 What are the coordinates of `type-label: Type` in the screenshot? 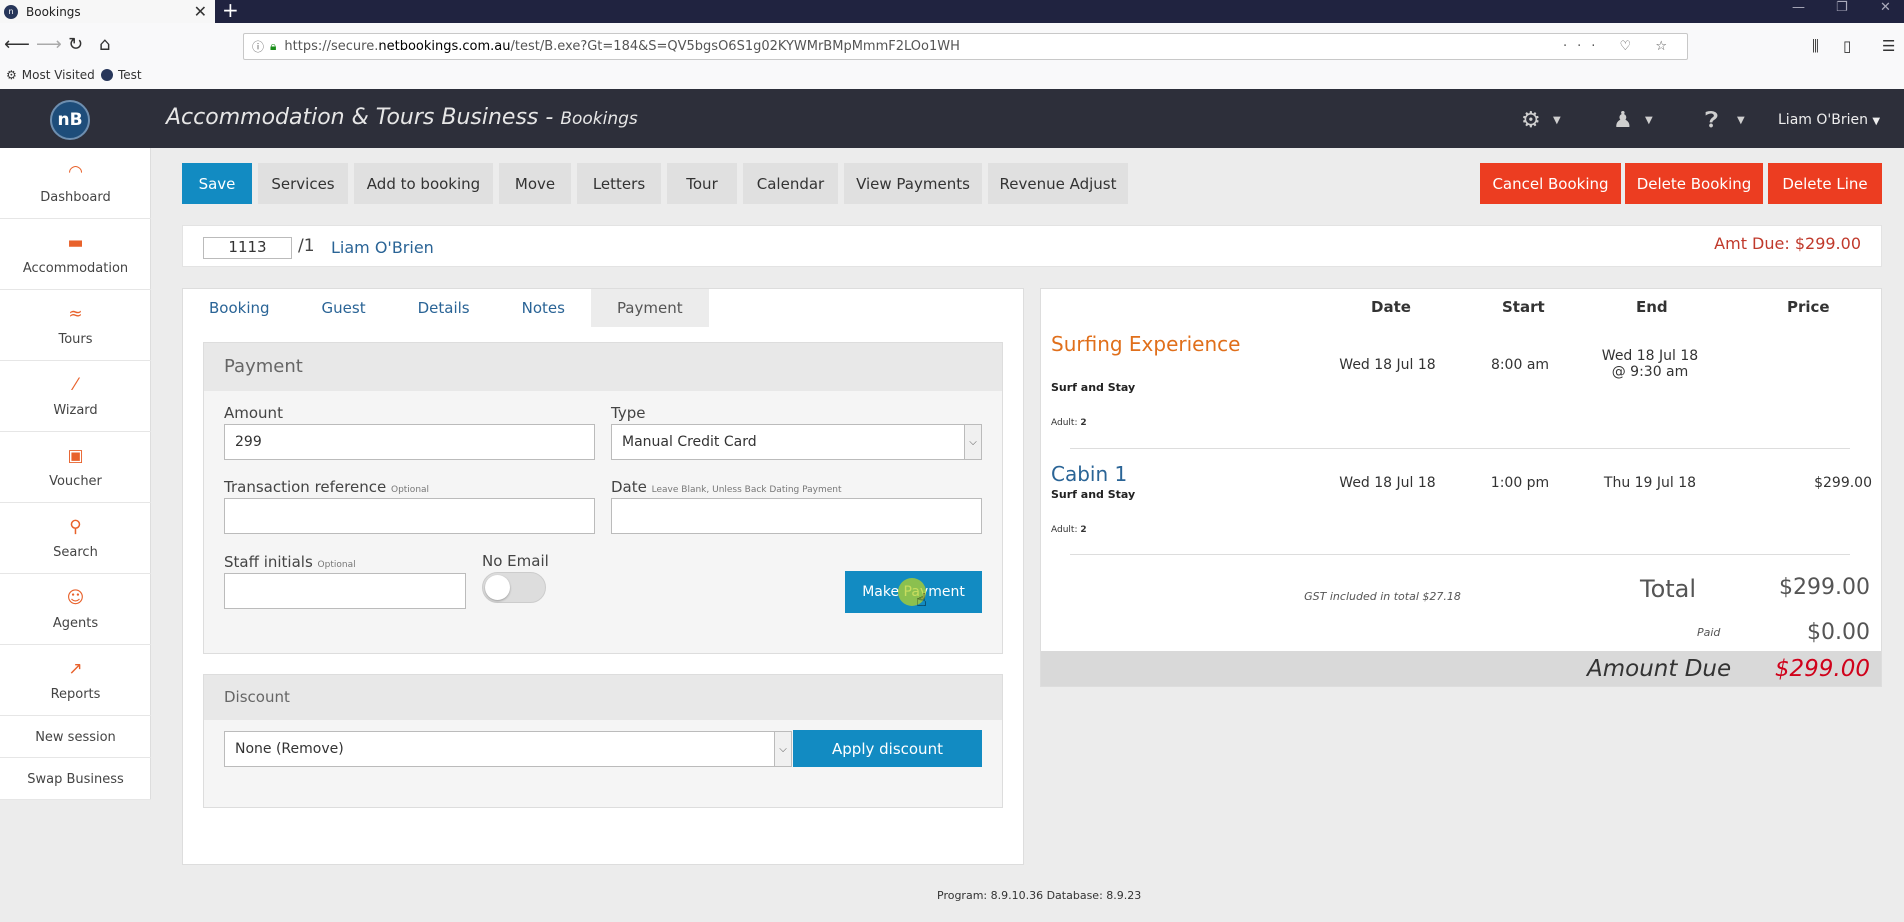 It's located at (628, 413).